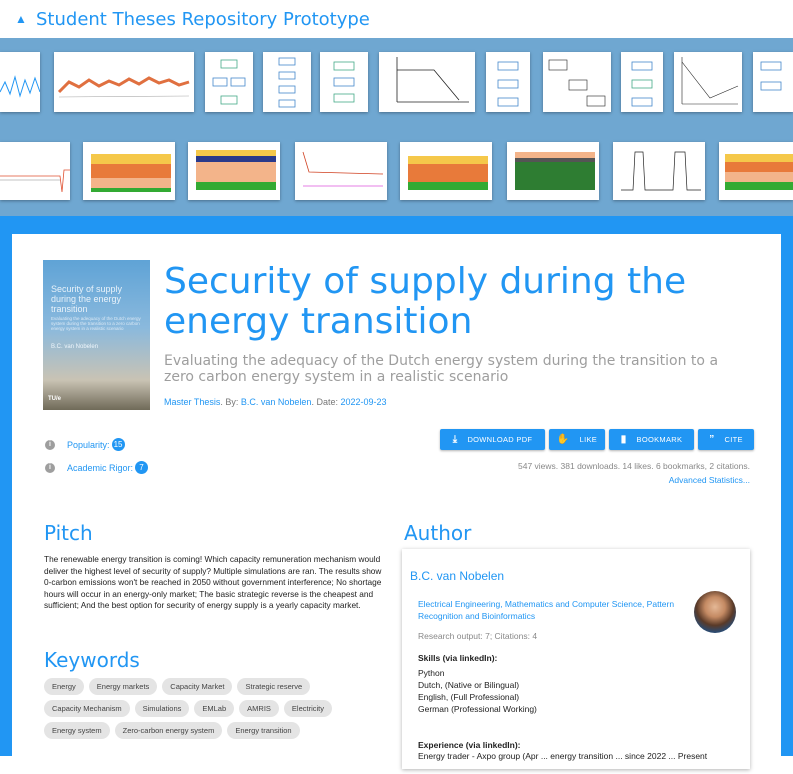  Describe the element at coordinates (87, 708) in the screenshot. I see `keyword-chip: Capacity Mechanism` at that location.